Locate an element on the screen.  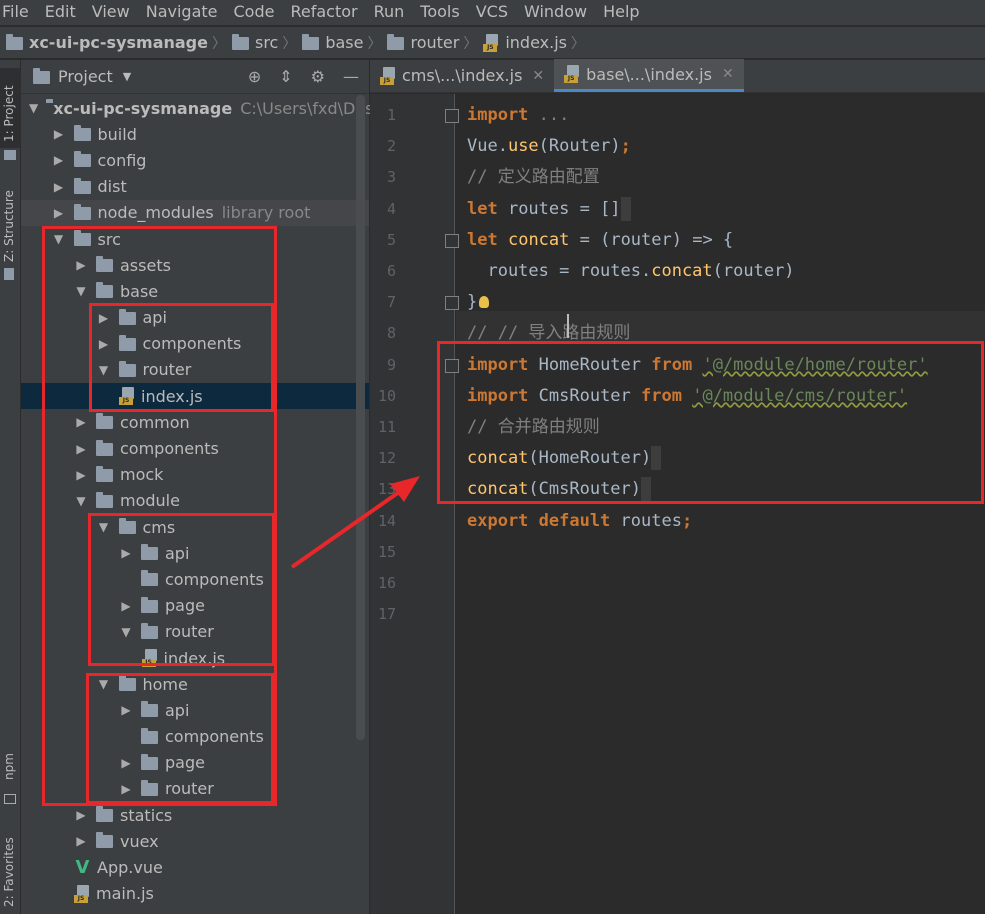
menu-item-tools: Tools is located at coordinates (439, 12).